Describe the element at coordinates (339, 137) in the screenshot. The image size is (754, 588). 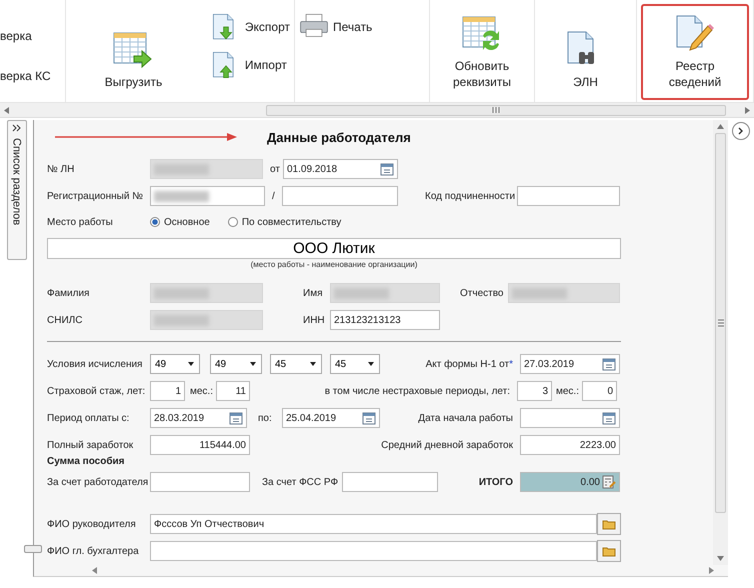
I see `section-title: Данные работодателя` at that location.